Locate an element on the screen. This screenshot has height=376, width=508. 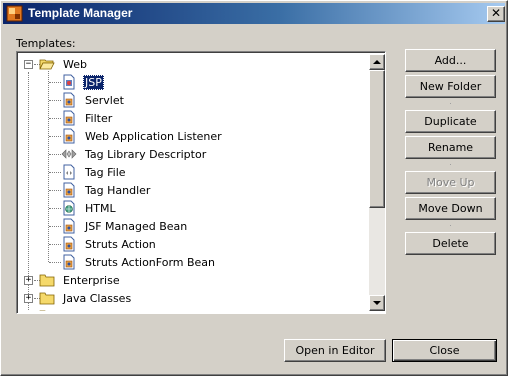
duplicate-button-label: Duplicate is located at coordinates (450, 121).